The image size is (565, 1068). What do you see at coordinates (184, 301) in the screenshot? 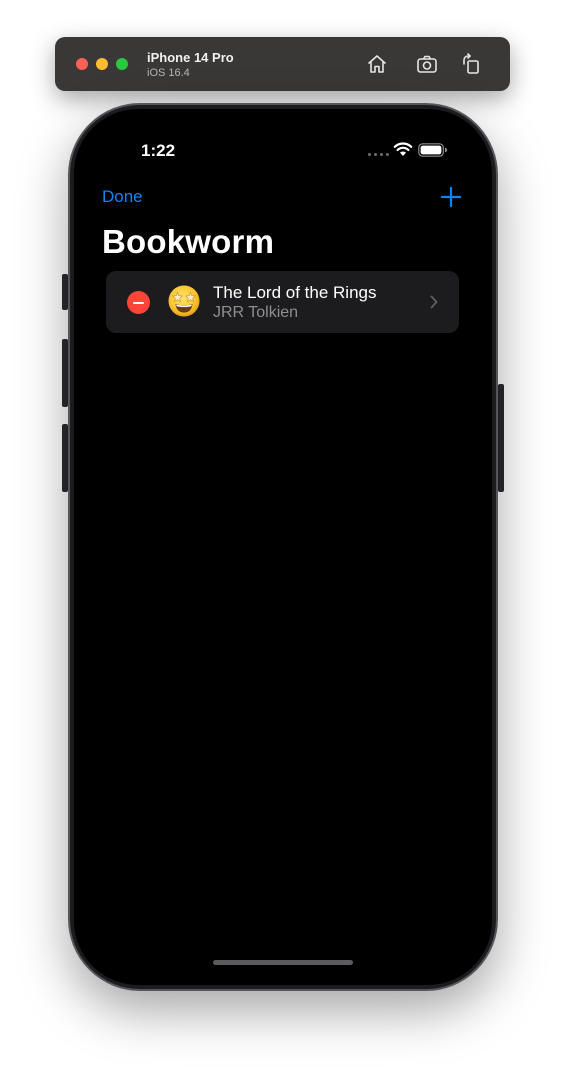
I see `star-struck-emoji-icon` at bounding box center [184, 301].